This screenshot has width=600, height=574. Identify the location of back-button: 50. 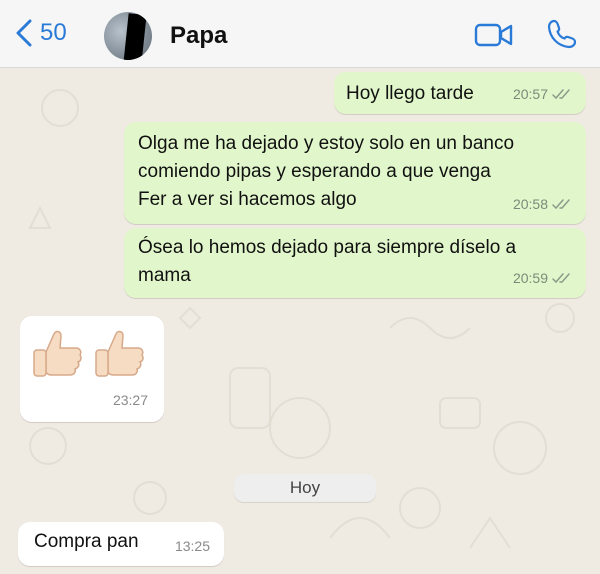
(40, 33).